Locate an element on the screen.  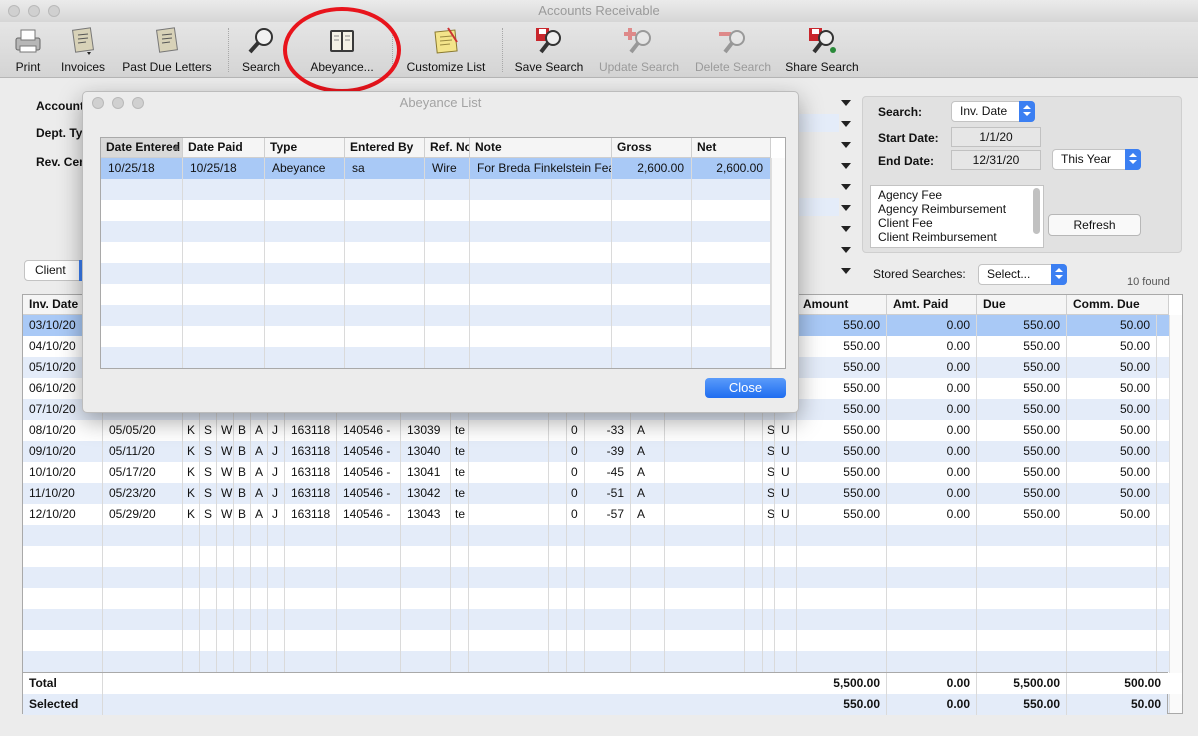
column-header-date-paid: Date Paid is located at coordinates (224, 148).